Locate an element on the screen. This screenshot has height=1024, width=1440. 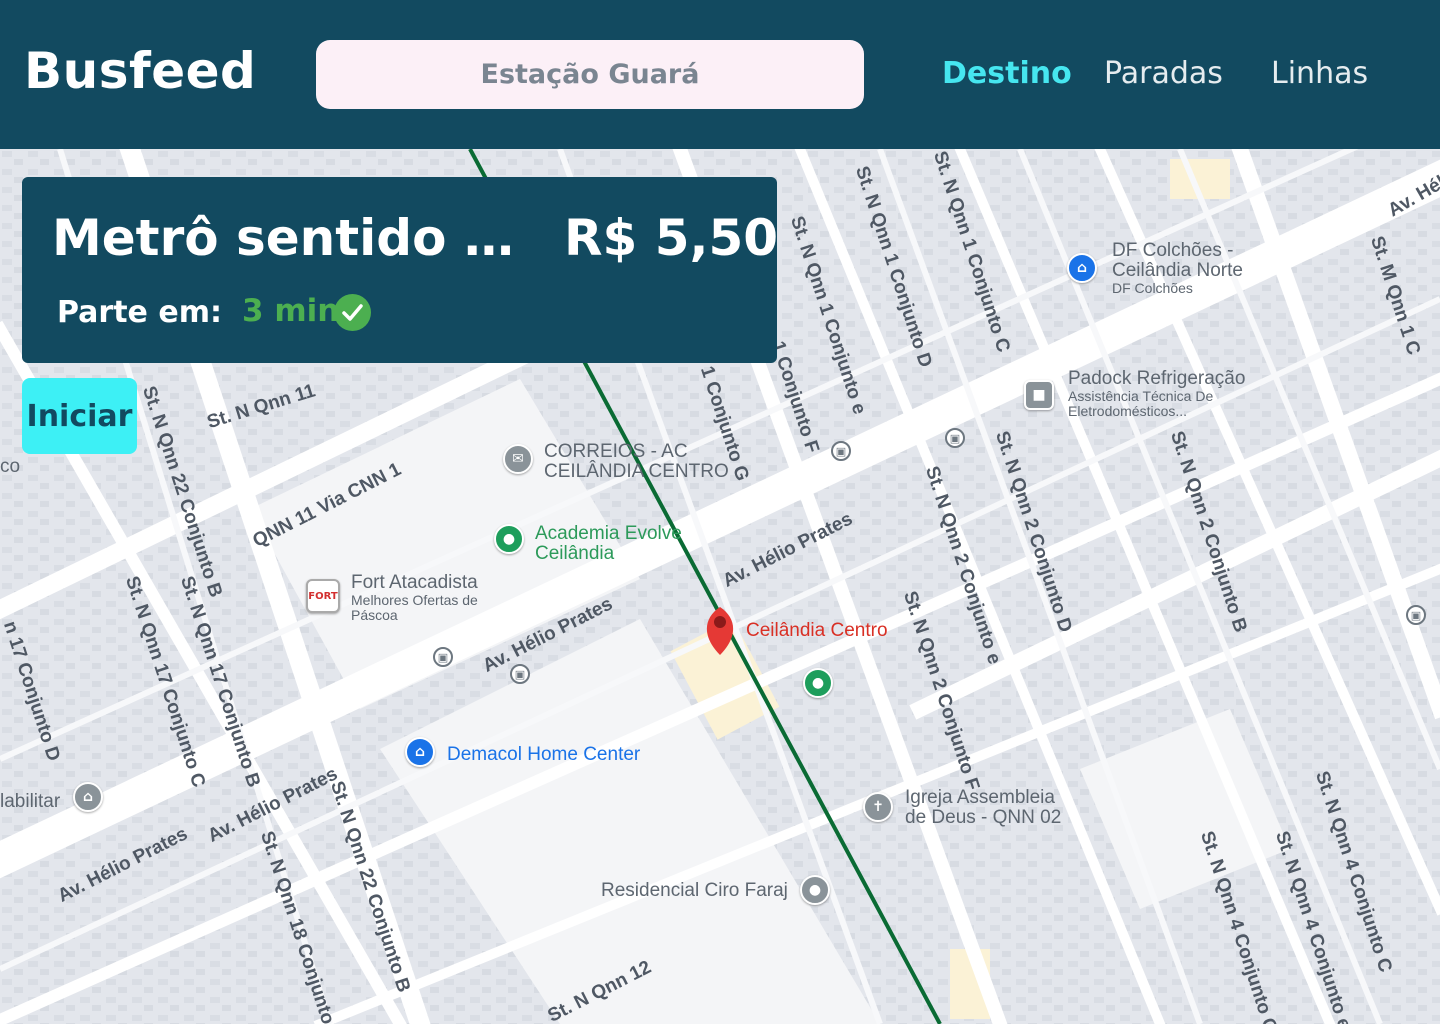
fare-price: R$ 5,50 is located at coordinates (671, 238).